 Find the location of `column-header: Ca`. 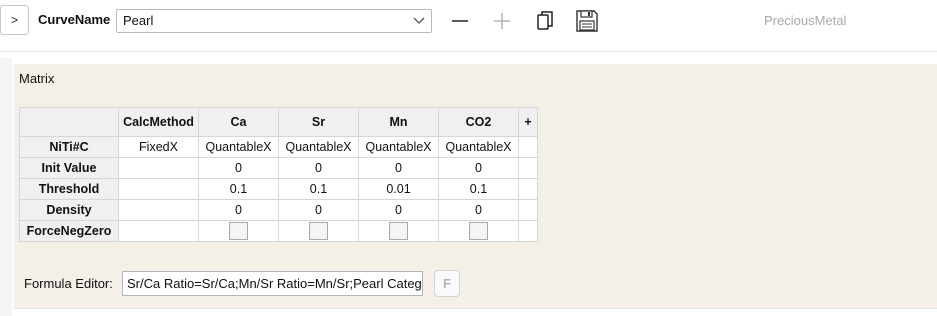

column-header: Ca is located at coordinates (238, 122).